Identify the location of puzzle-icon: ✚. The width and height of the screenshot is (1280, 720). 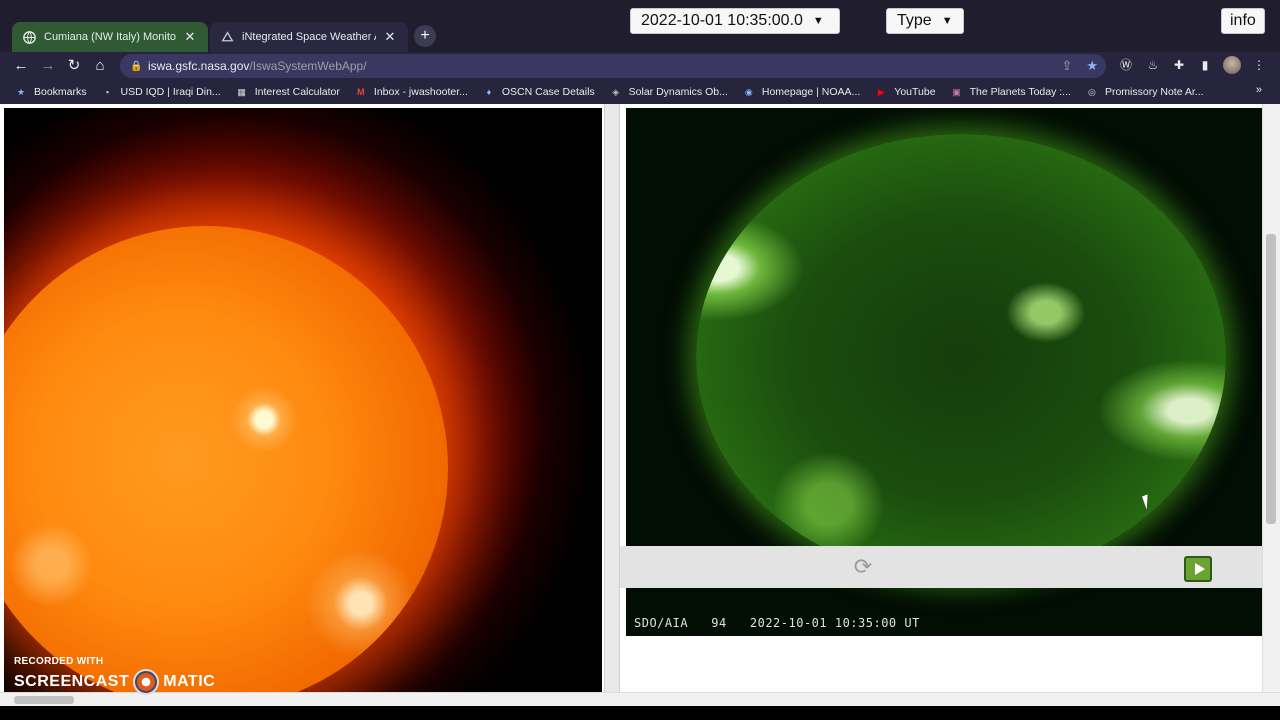
(1179, 65).